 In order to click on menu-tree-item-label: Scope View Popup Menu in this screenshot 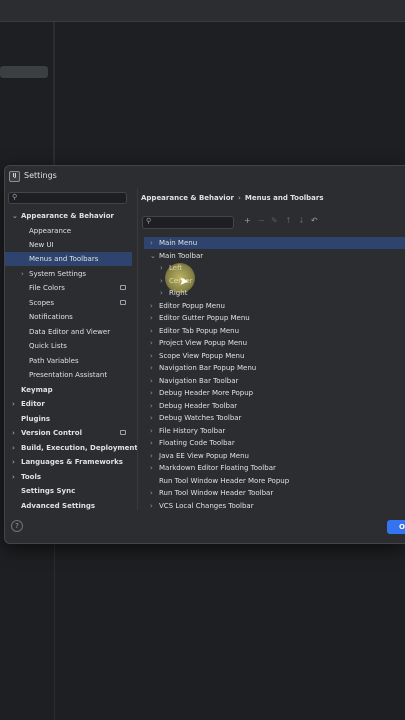, I will do `click(202, 355)`.